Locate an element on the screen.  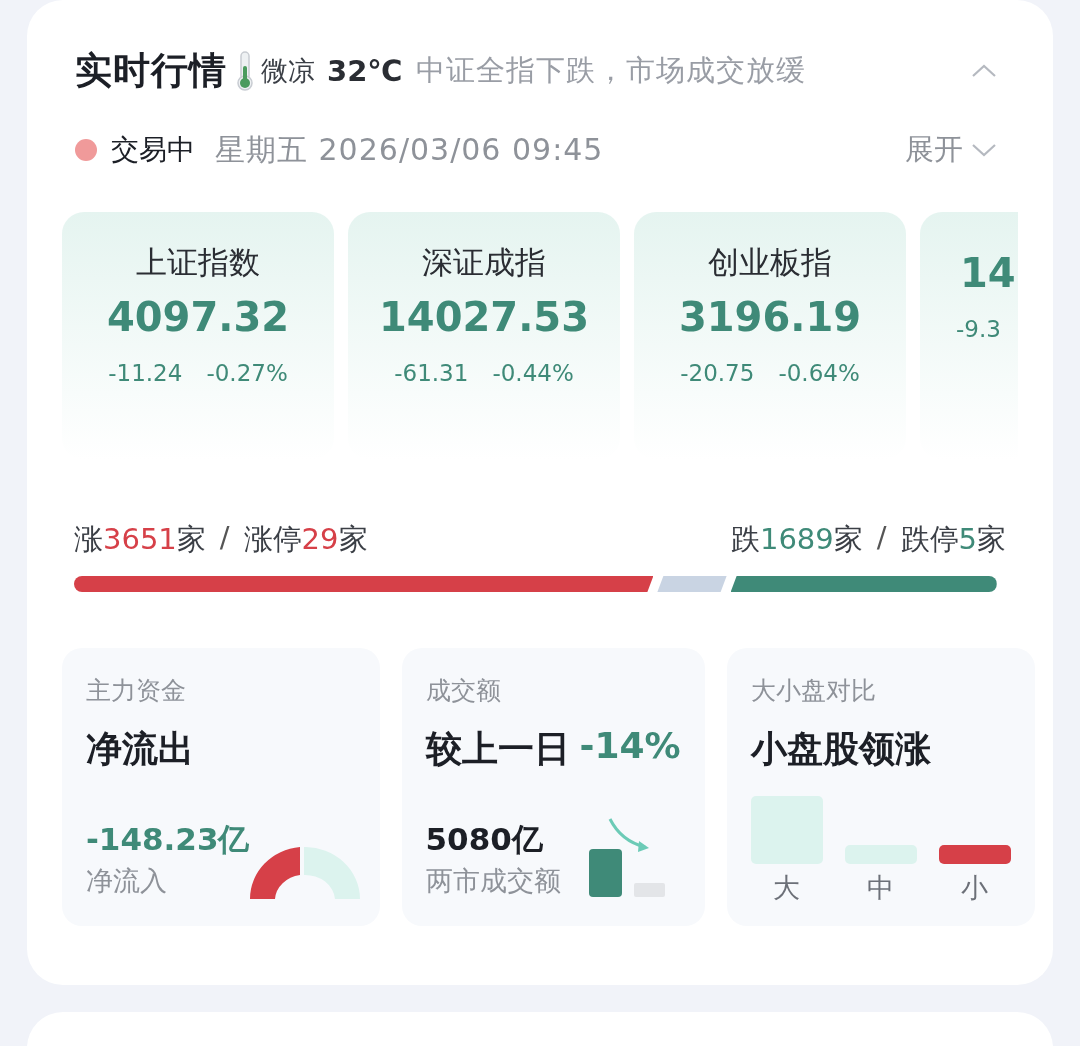
index-name: 深证成指 is located at coordinates (484, 262).